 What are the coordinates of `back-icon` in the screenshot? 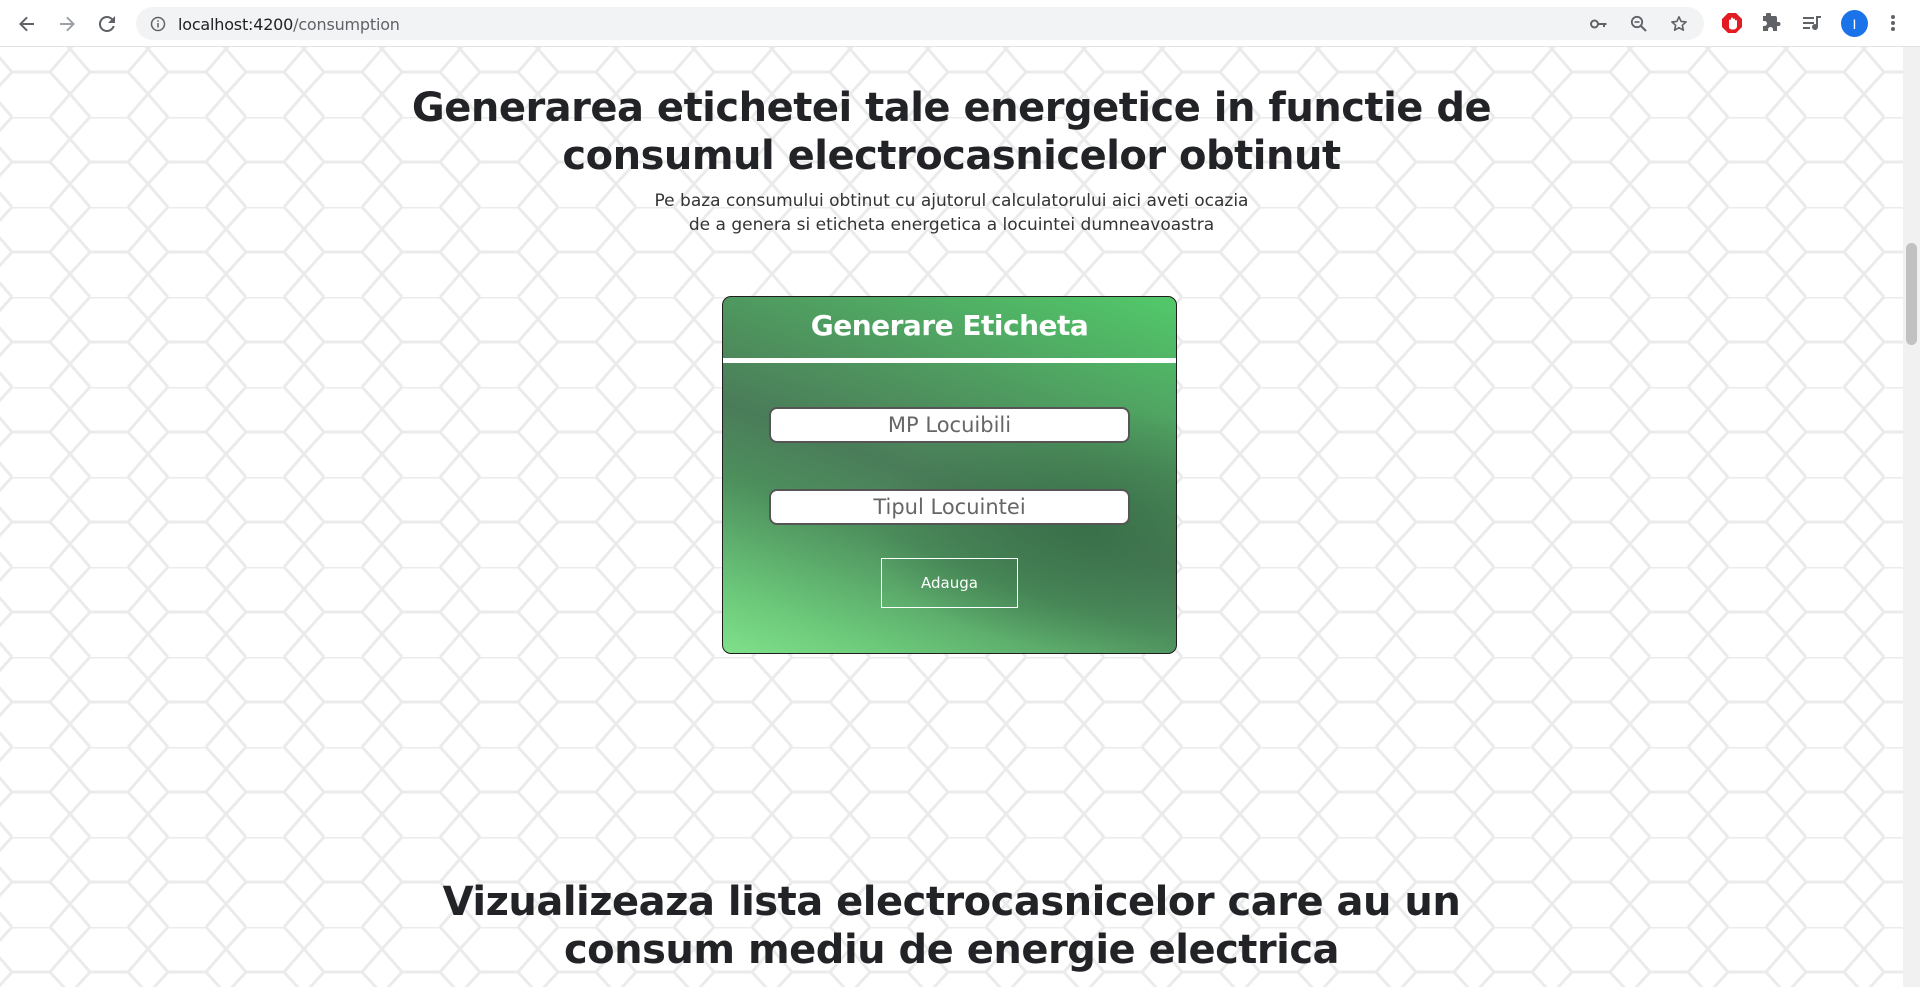 It's located at (27, 24).